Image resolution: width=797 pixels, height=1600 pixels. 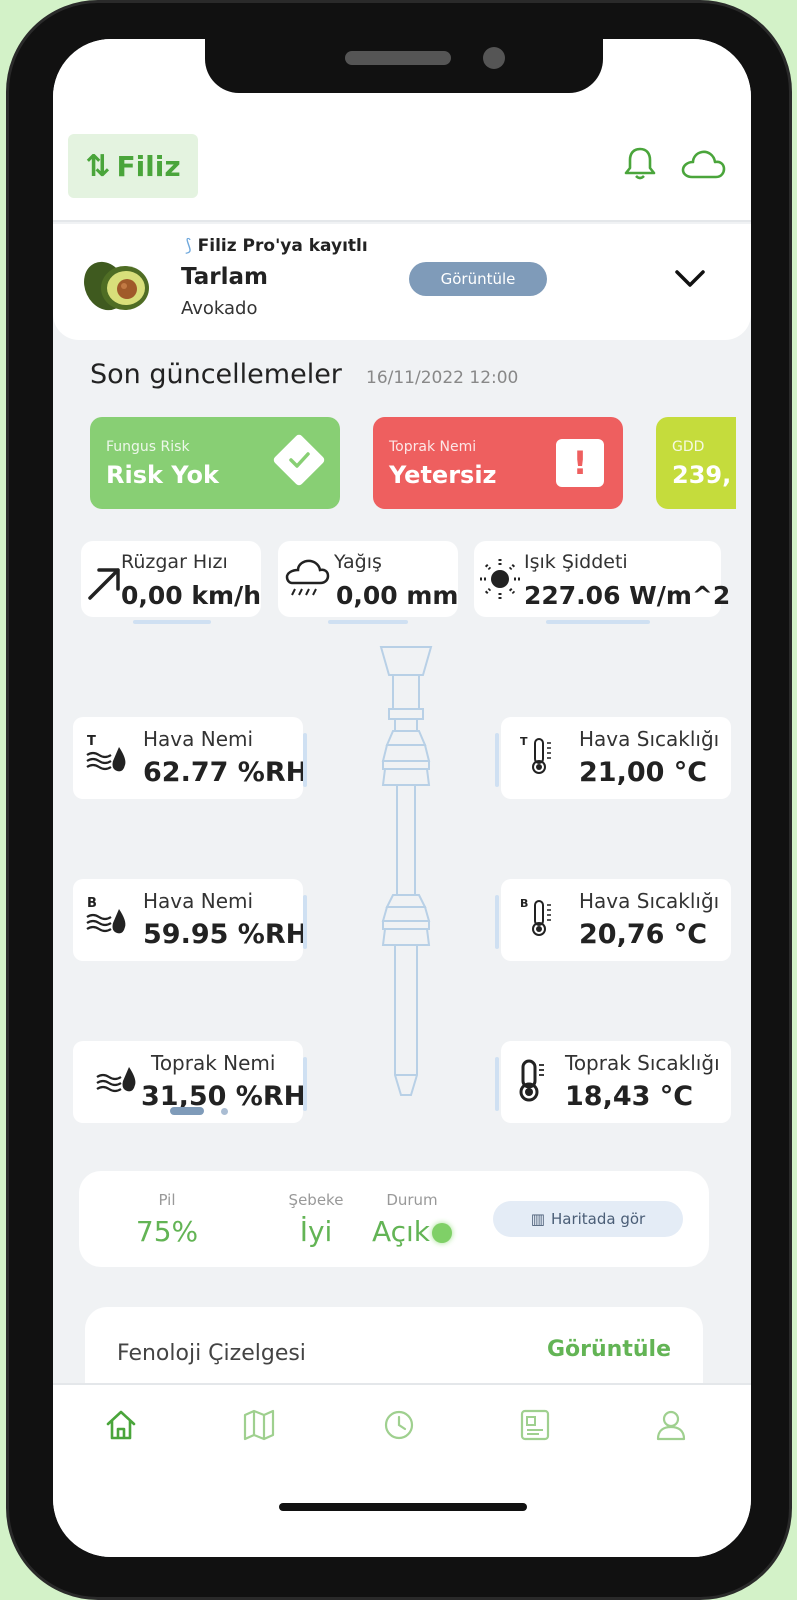 I want to click on status-card-value: Yetersiz, so click(x=443, y=475).